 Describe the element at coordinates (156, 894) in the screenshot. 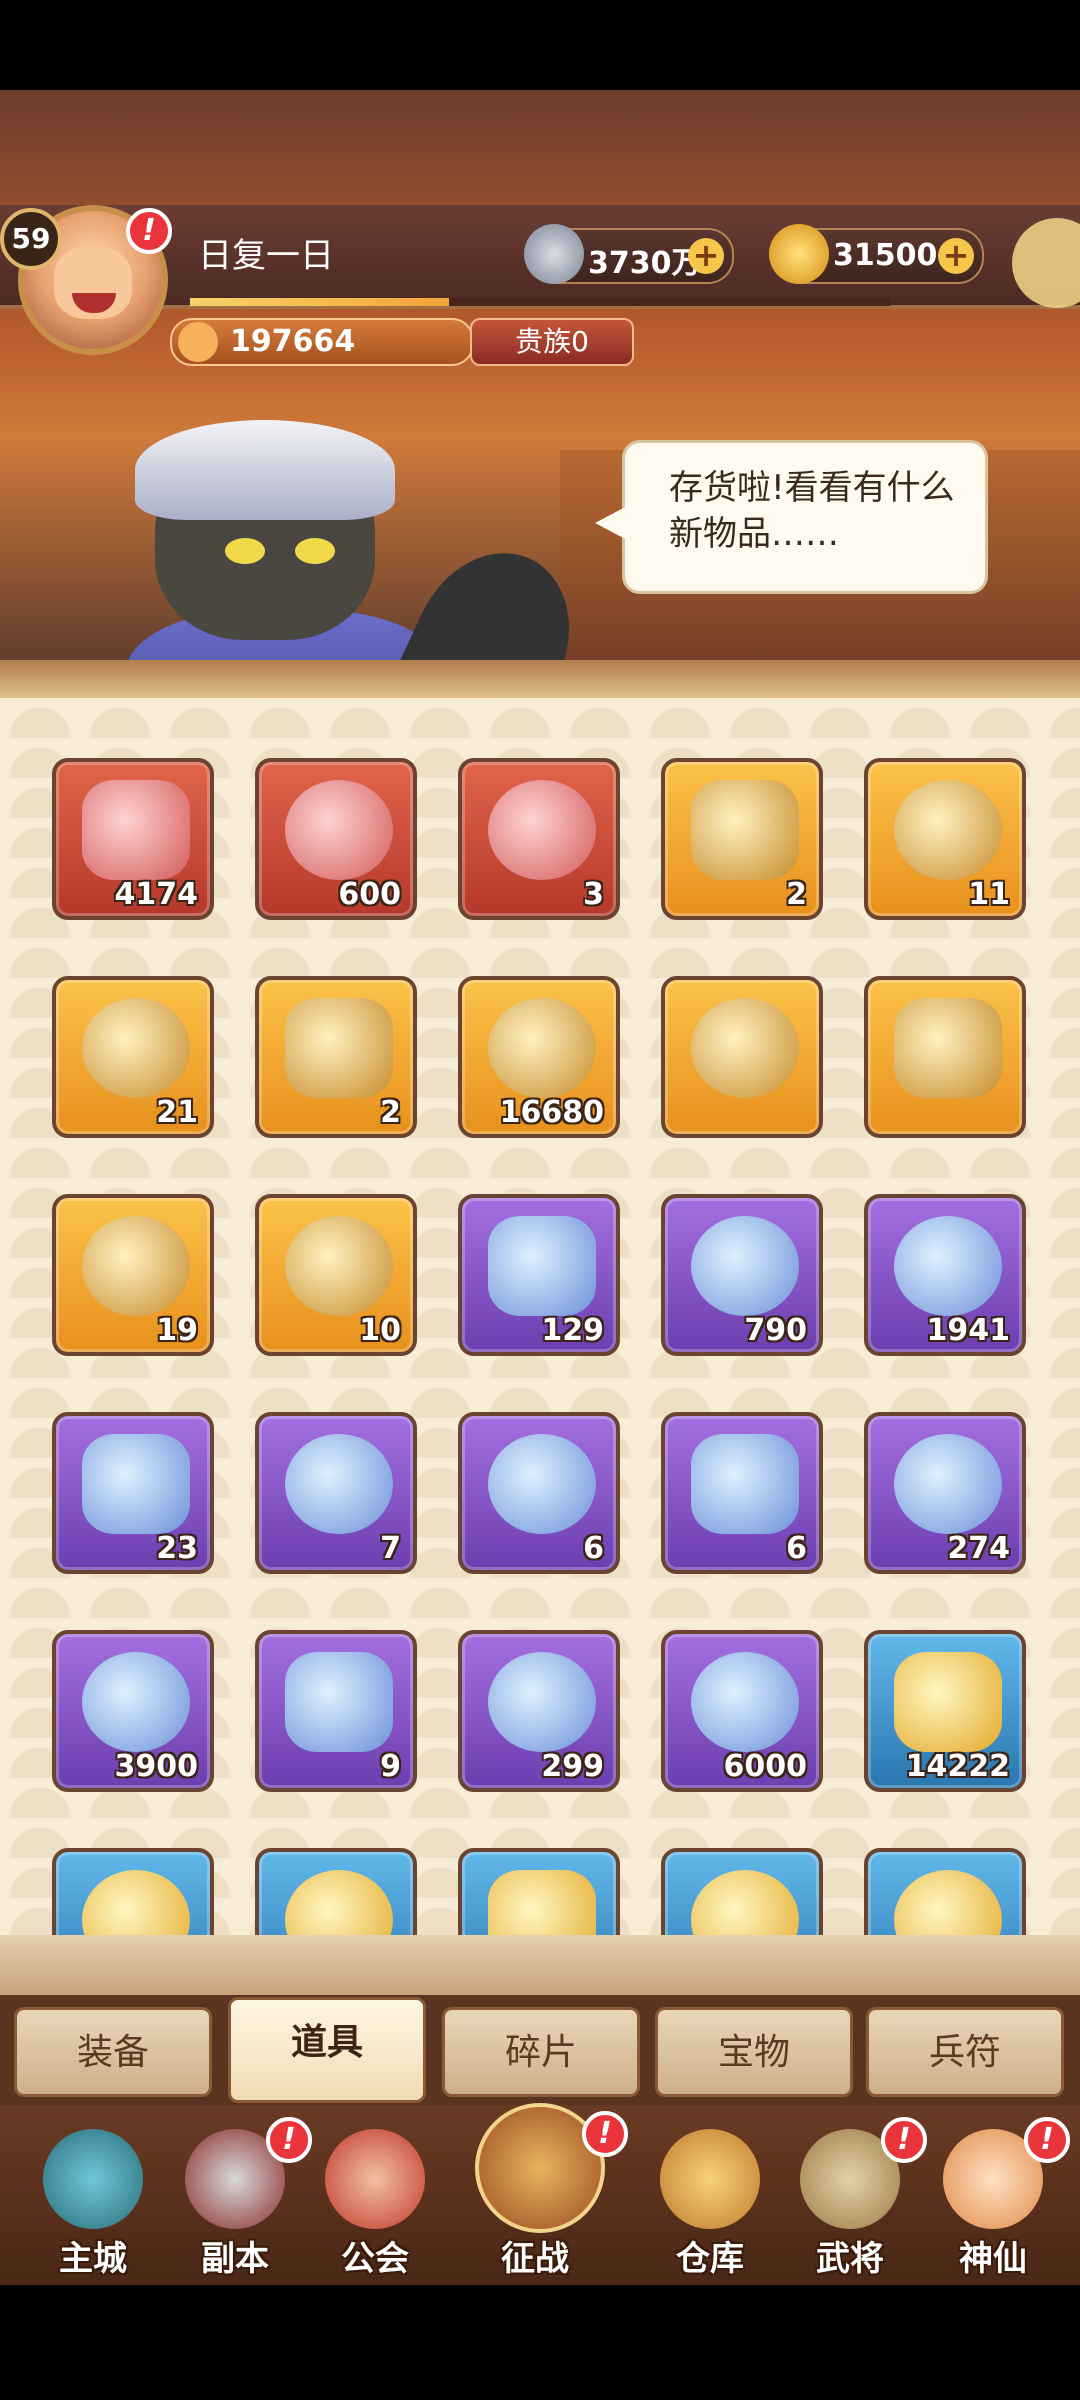

I see `item-count: 4174` at that location.